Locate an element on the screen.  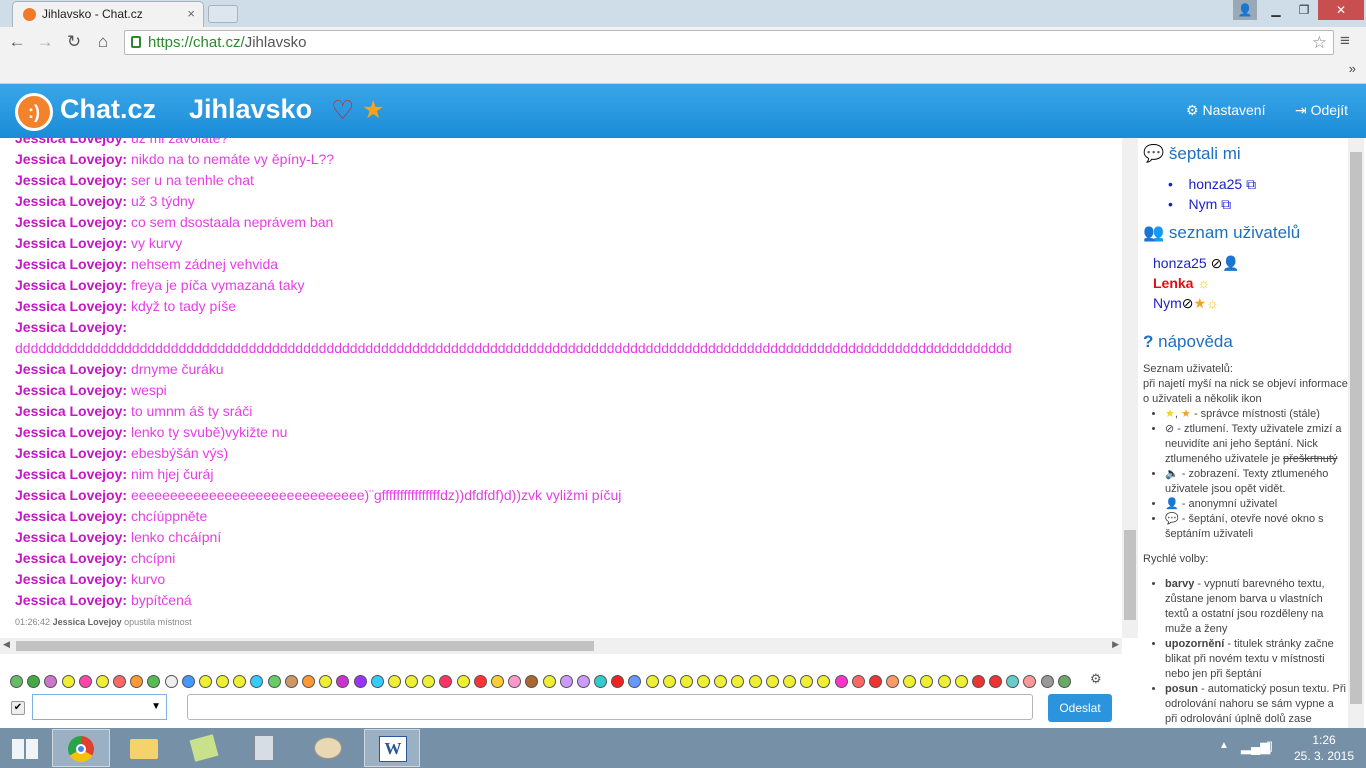
user-item-honza25: honza25 ⊘👤 is located at coordinates (1196, 263).